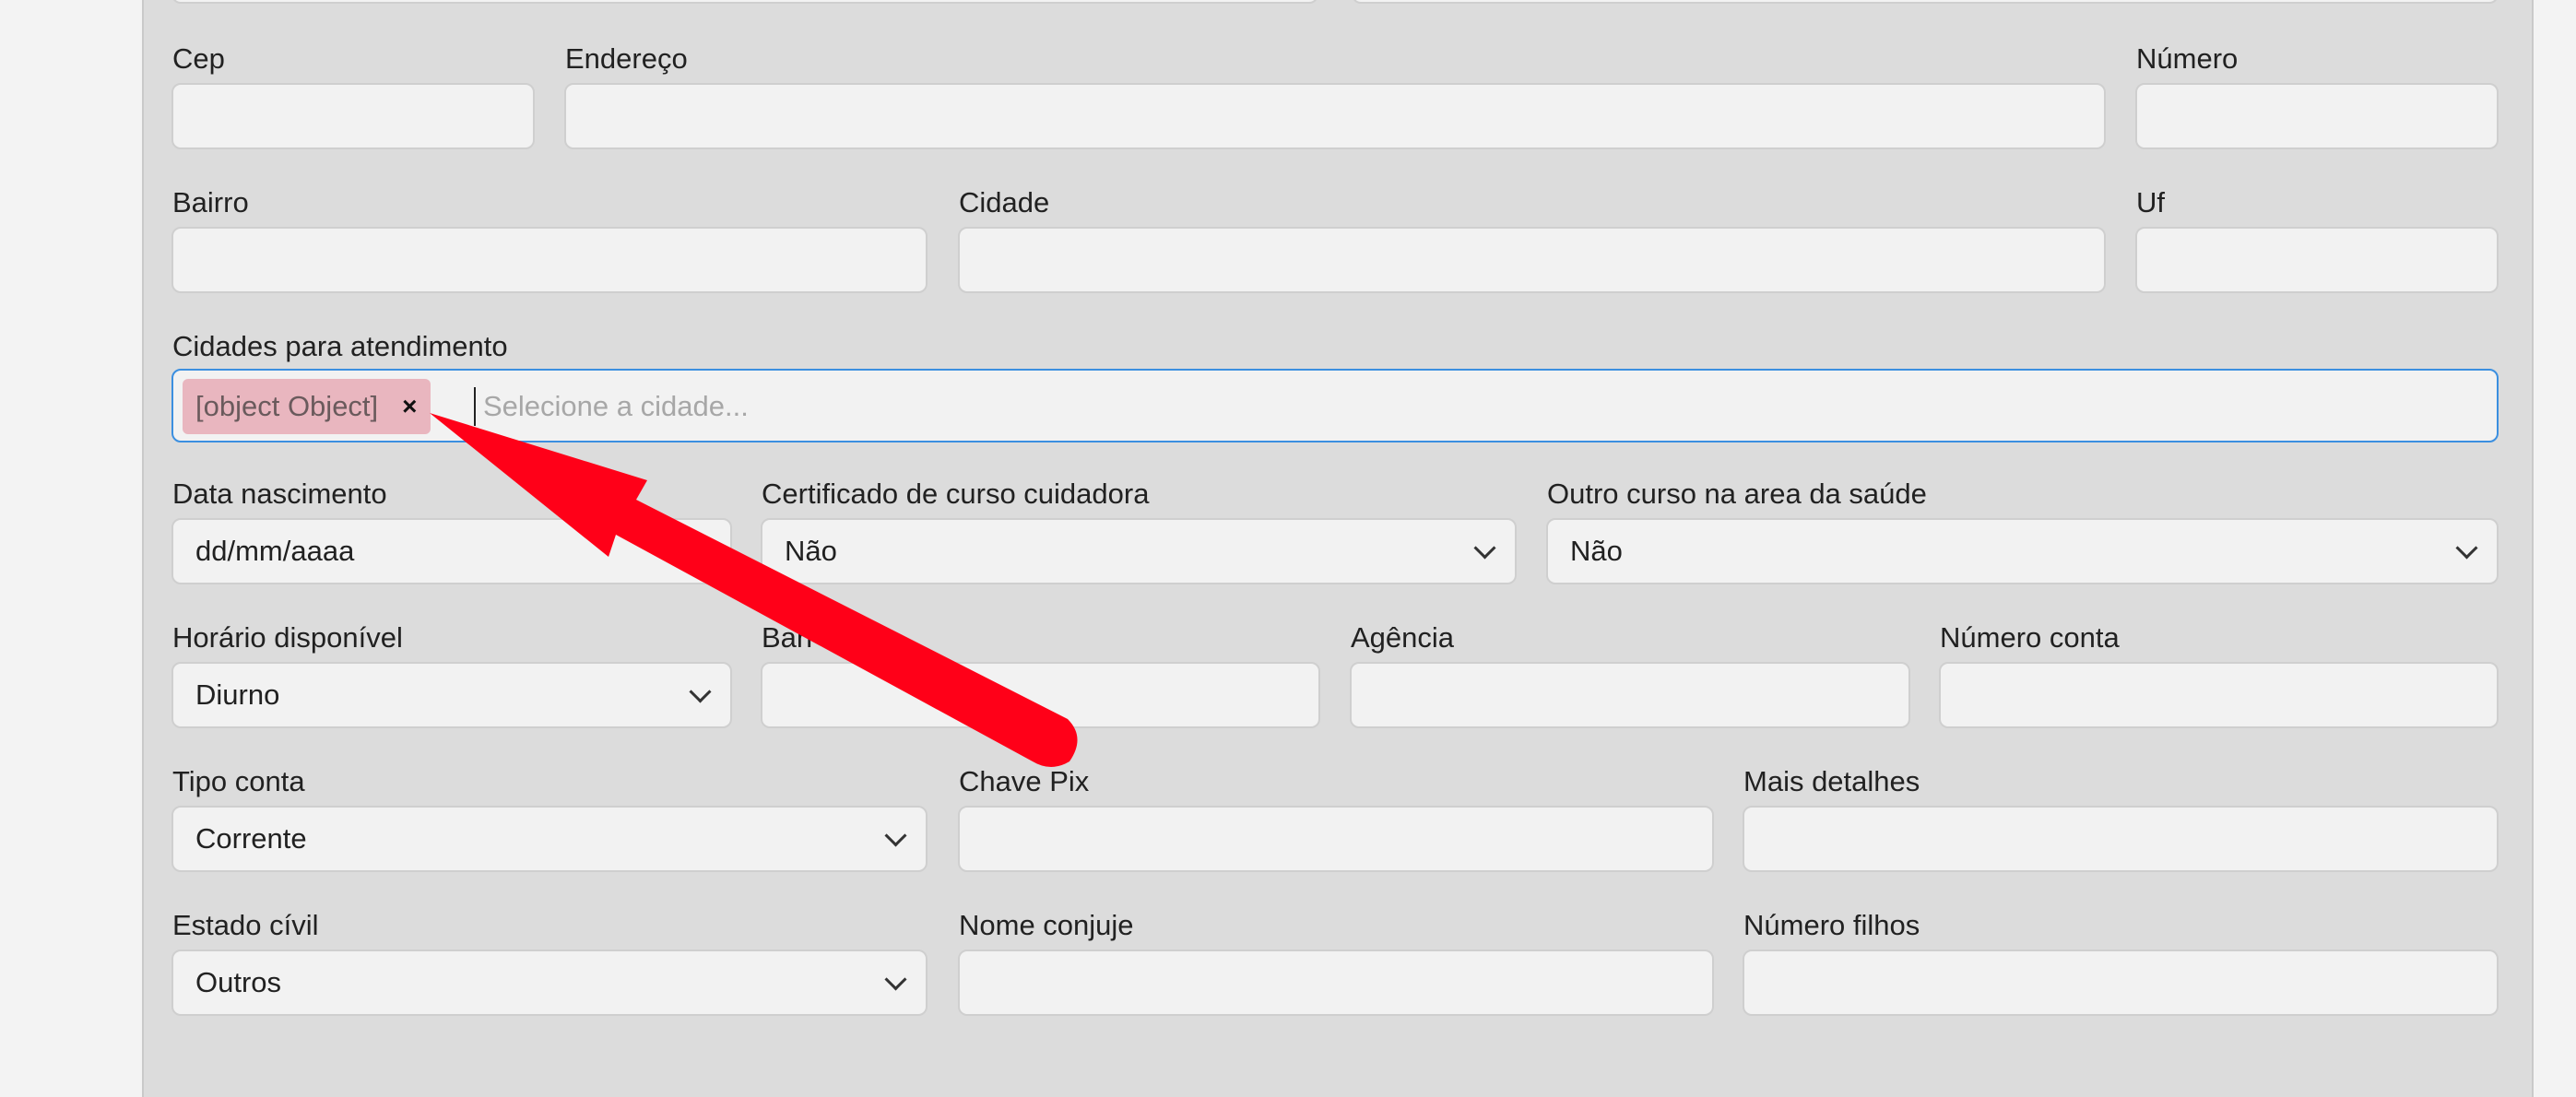  What do you see at coordinates (1004, 202) in the screenshot?
I see `cidade-label: Cidade` at bounding box center [1004, 202].